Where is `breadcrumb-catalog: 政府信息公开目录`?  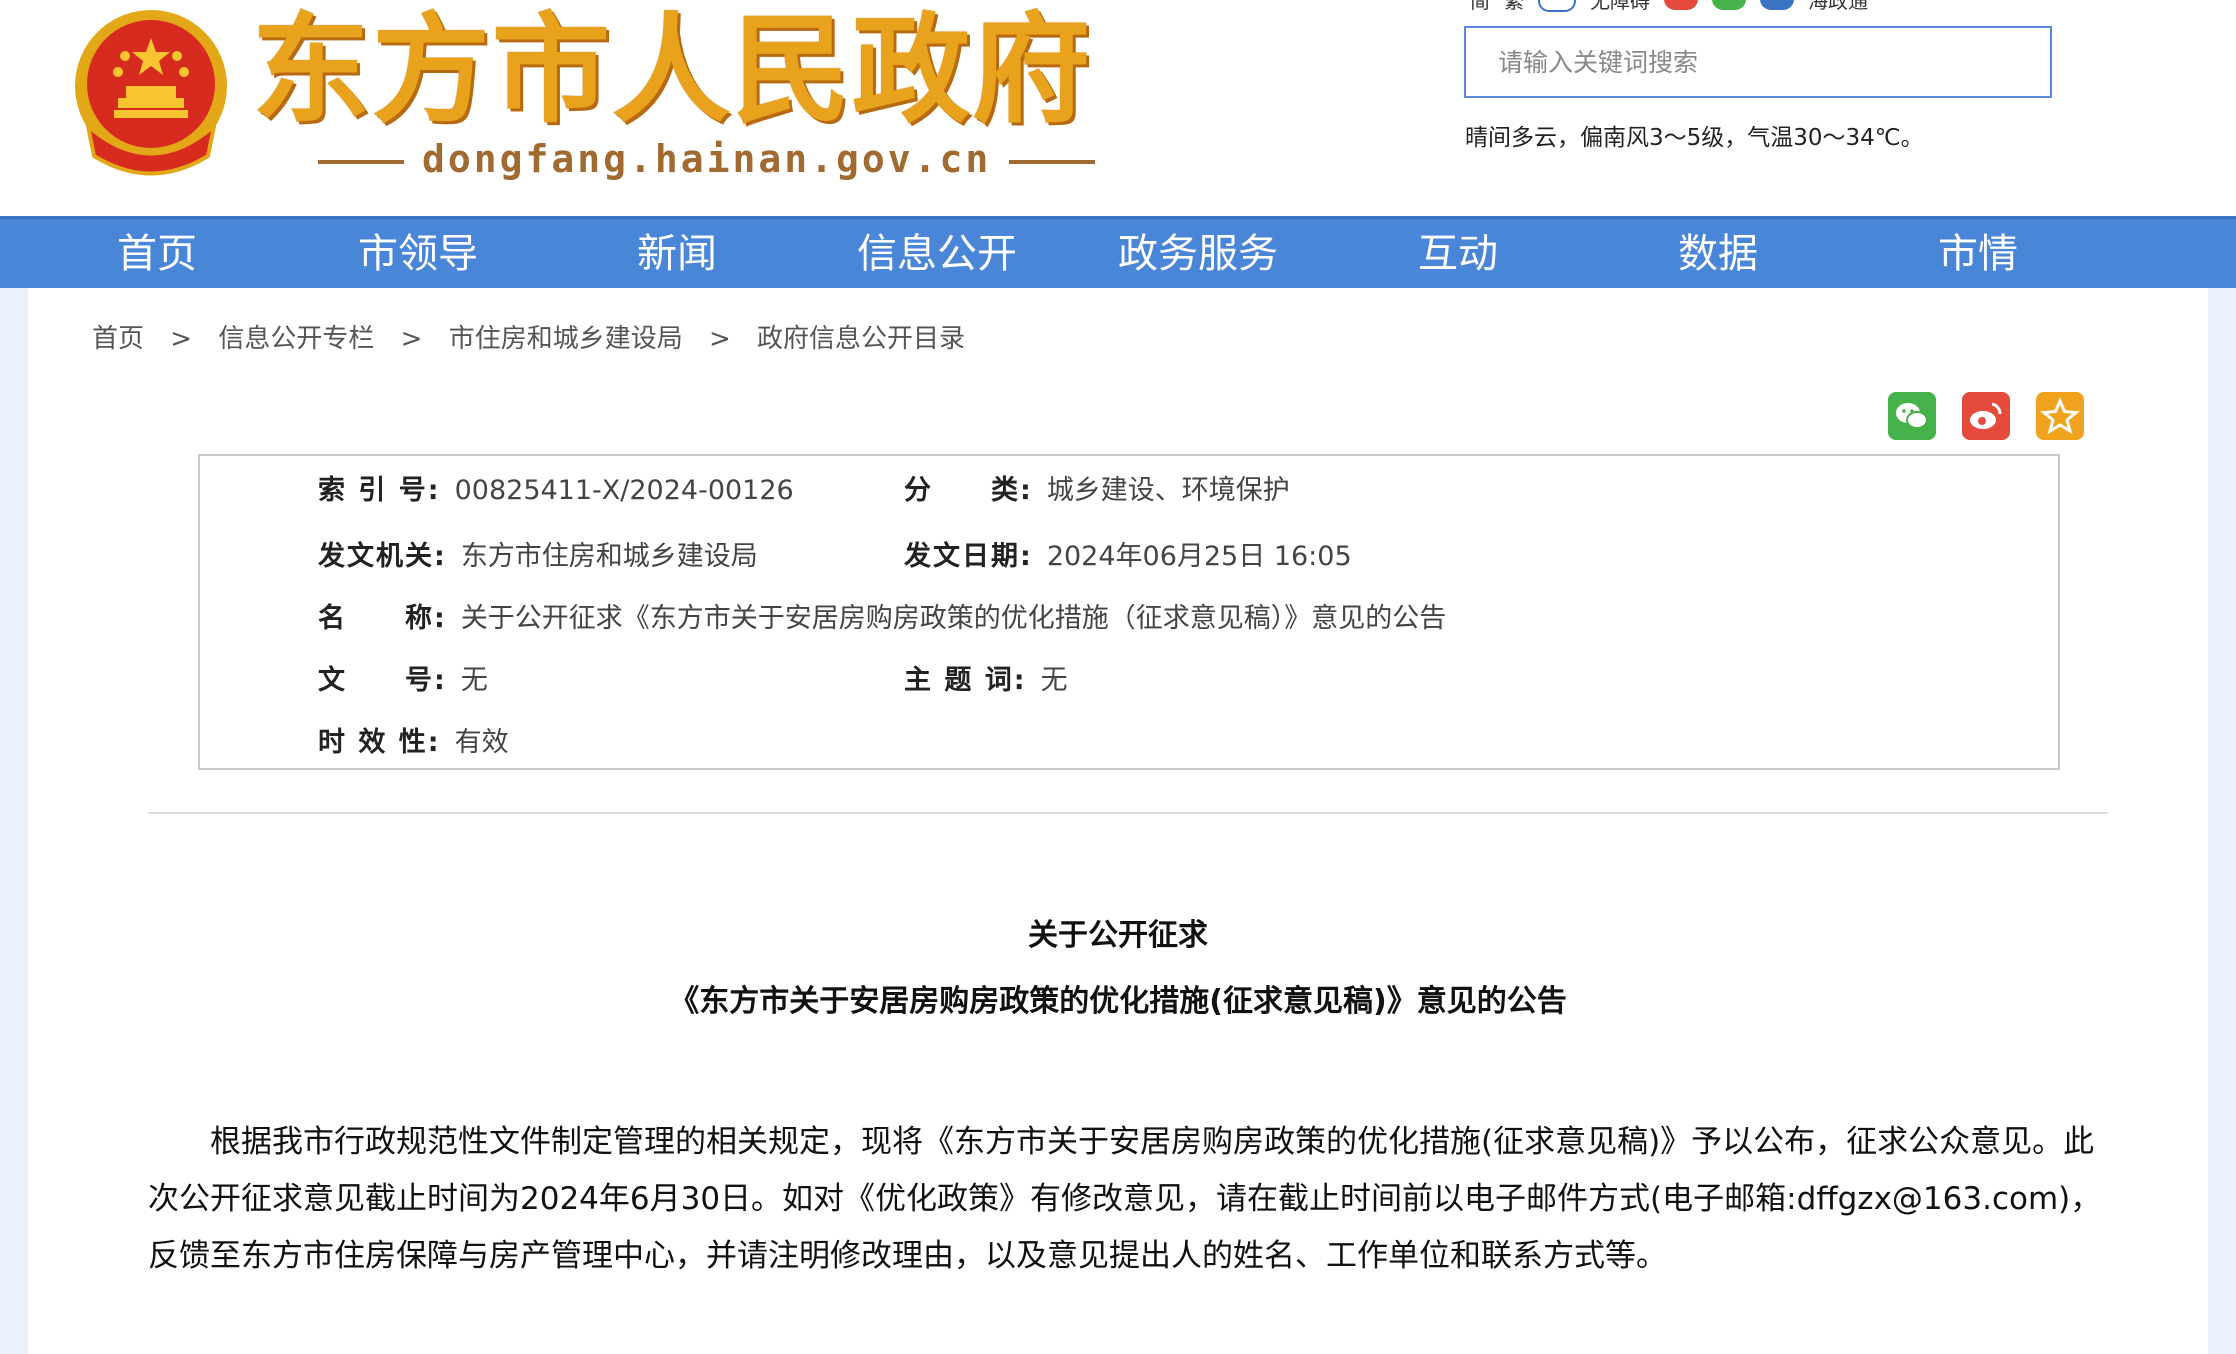
breadcrumb-catalog: 政府信息公开目录 is located at coordinates (861, 336).